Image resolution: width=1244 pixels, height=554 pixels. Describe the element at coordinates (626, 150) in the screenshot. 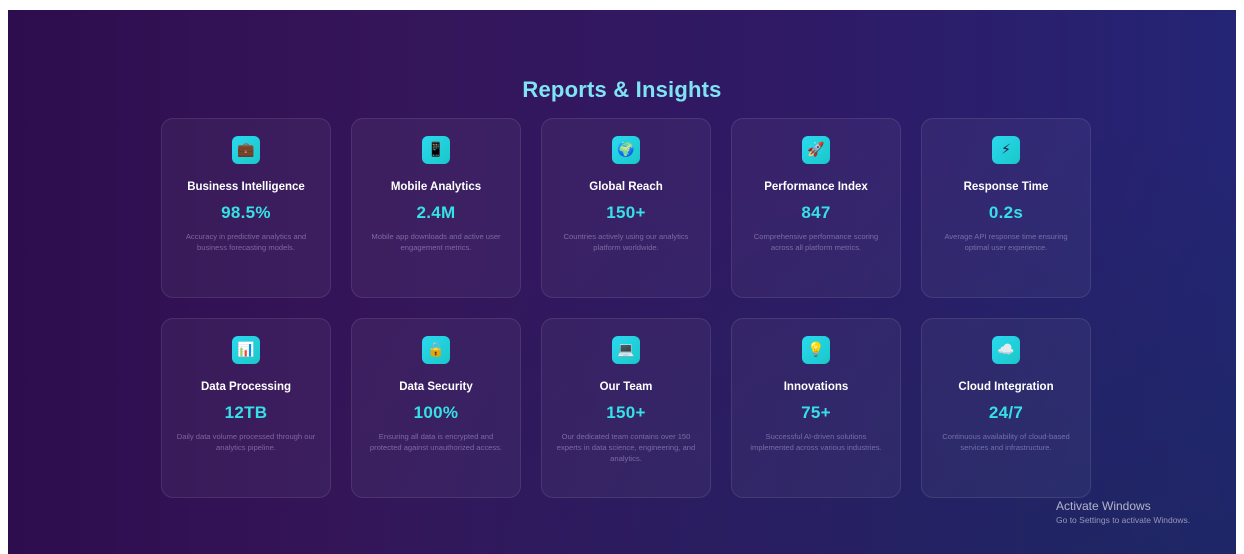

I see `globe-icon: 🌍` at that location.